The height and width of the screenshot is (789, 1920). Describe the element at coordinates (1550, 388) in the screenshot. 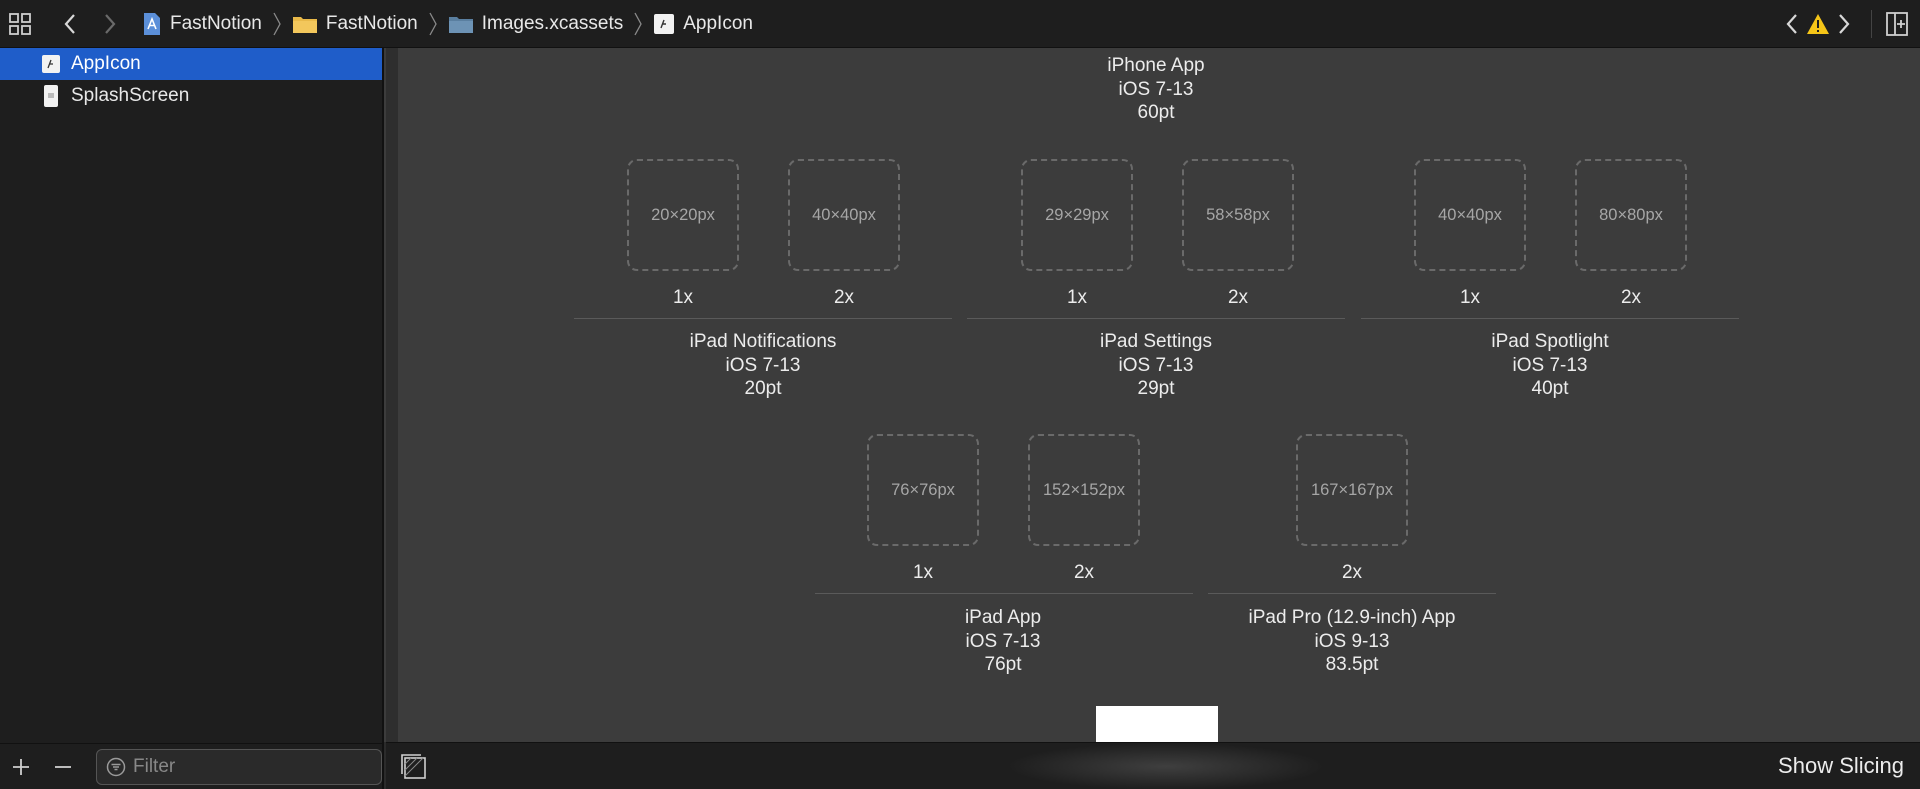

I see `group-size: 40pt` at that location.